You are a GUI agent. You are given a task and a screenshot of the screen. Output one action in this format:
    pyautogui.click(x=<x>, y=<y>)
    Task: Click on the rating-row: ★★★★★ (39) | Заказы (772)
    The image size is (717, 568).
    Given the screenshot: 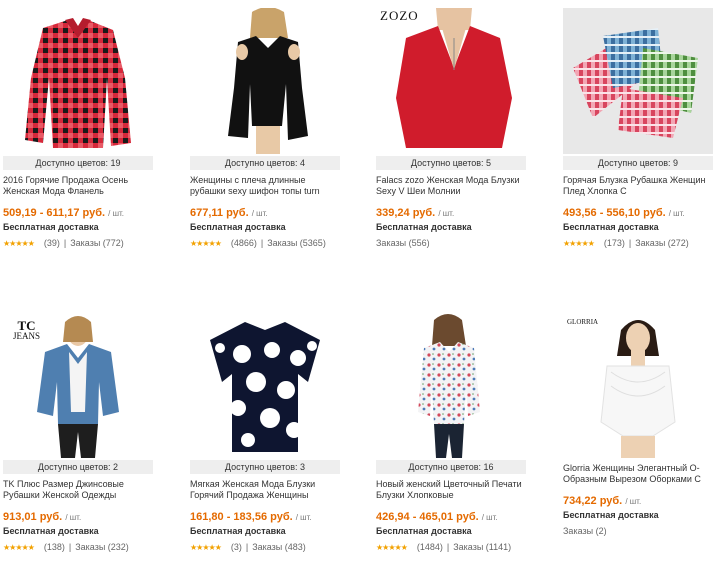 What is the action you would take?
    pyautogui.click(x=63, y=243)
    